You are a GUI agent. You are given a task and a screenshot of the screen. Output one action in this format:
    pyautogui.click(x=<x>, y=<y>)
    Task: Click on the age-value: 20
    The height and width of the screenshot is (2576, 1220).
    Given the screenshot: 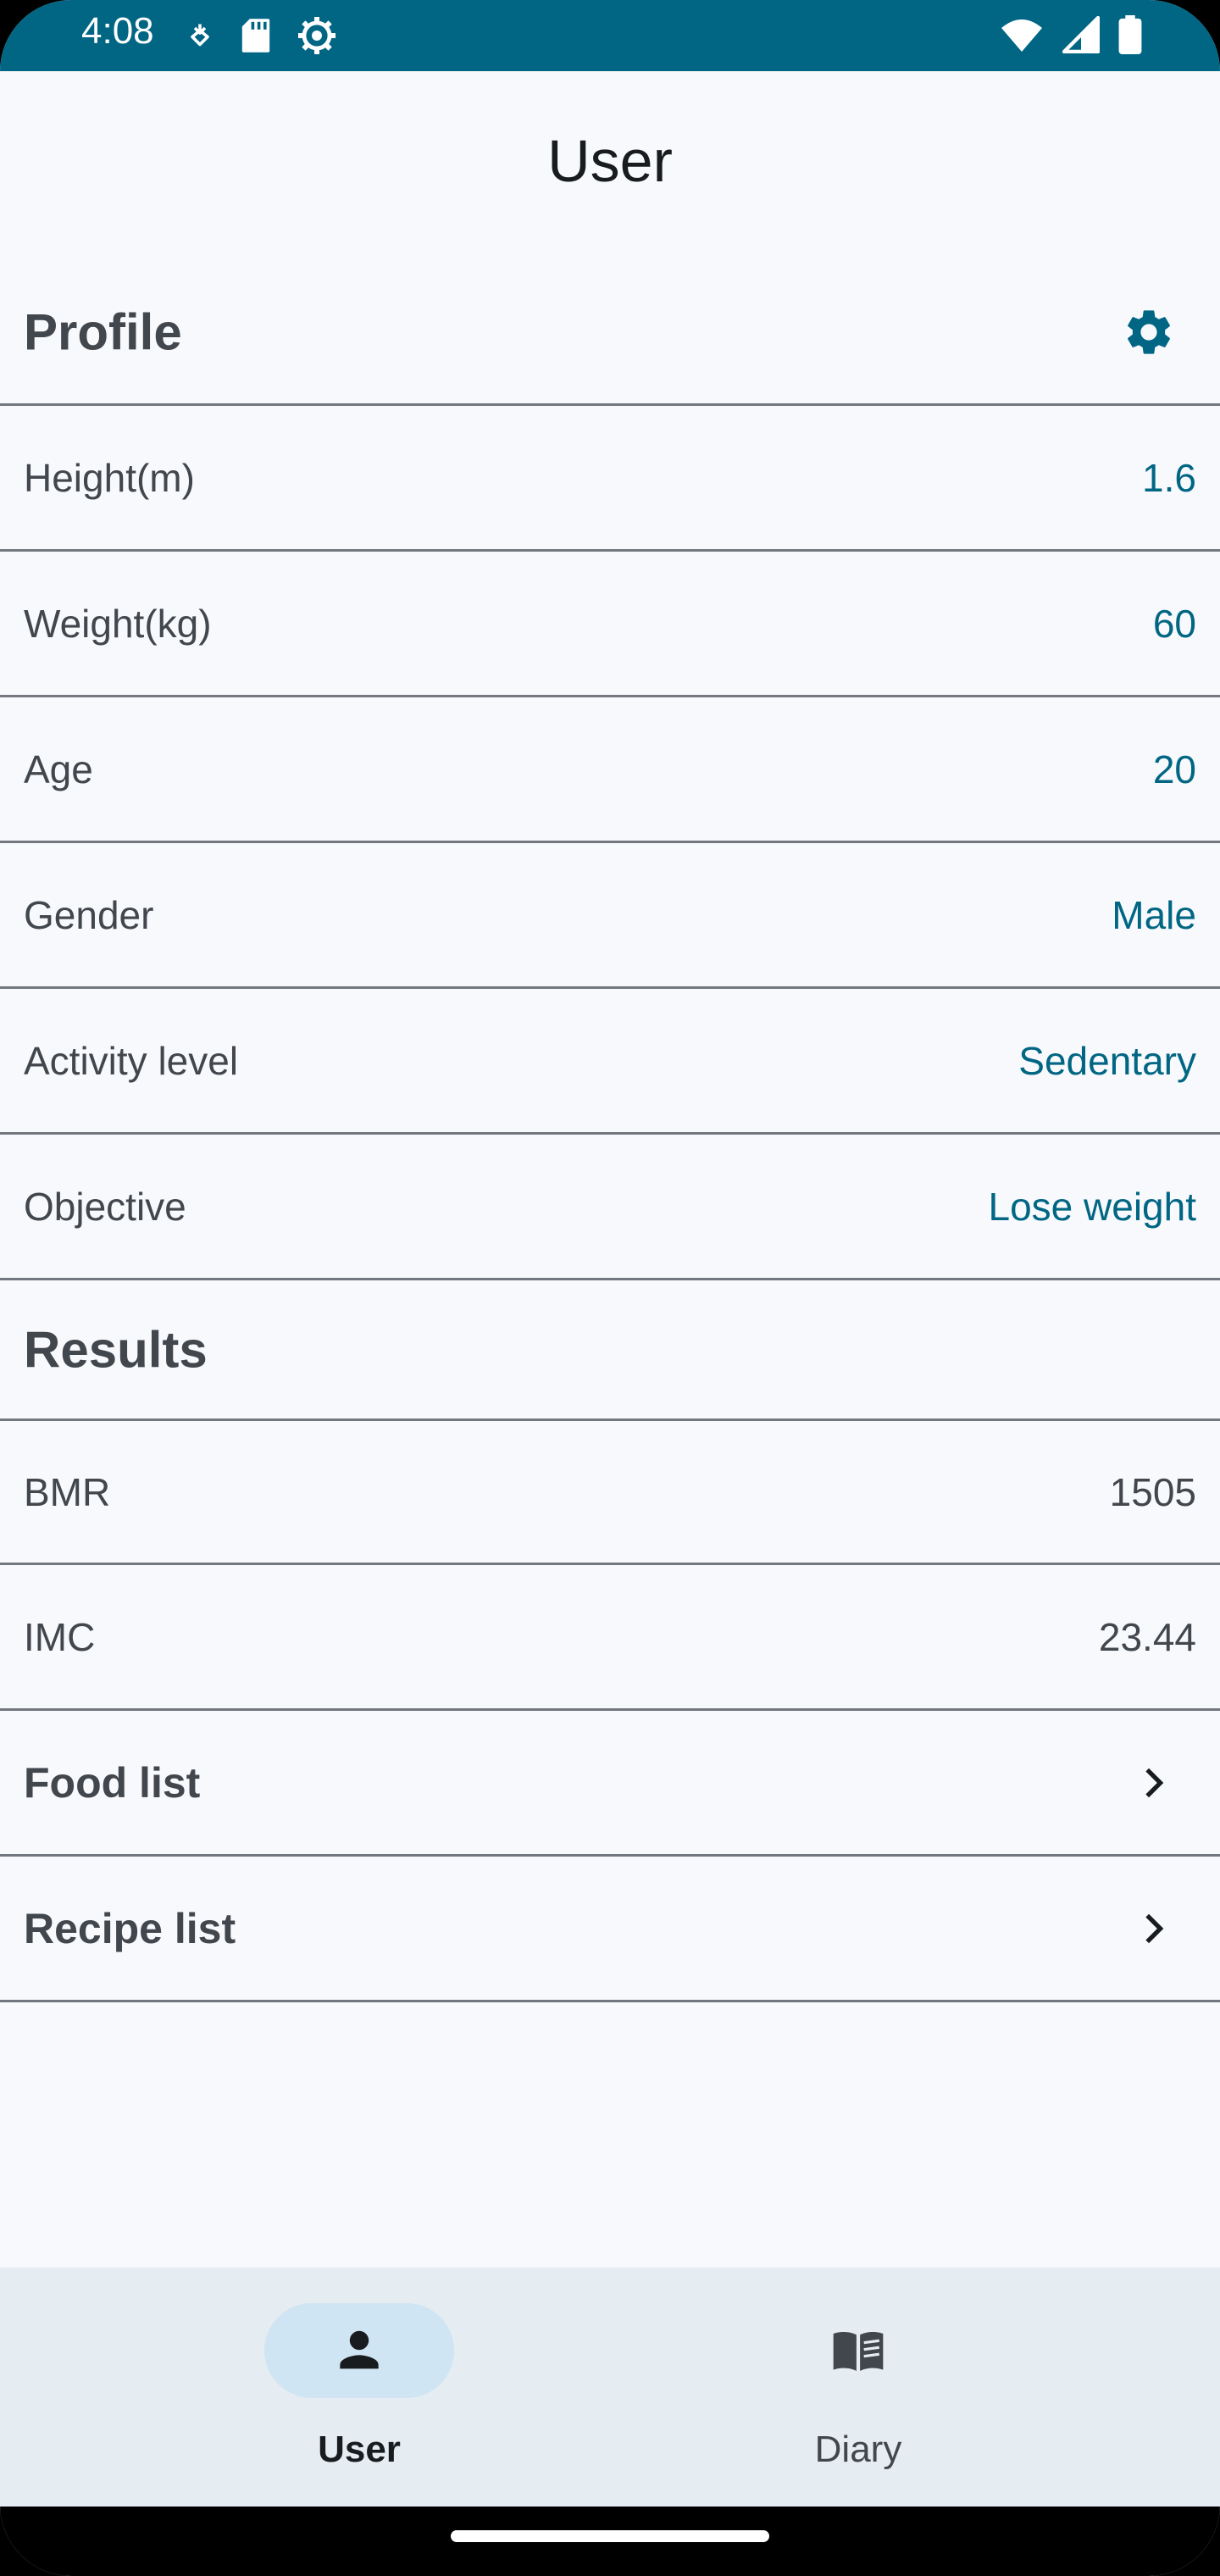 What is the action you would take?
    pyautogui.click(x=1174, y=769)
    